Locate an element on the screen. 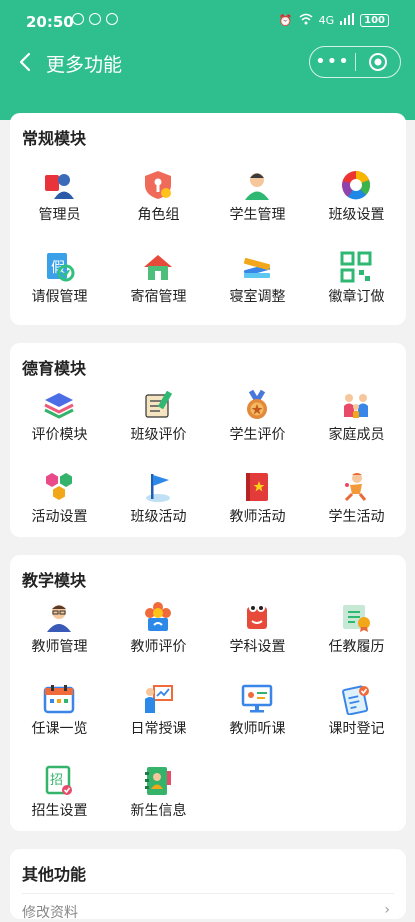 The height and width of the screenshot is (922, 415). section-title: 教学模块 is located at coordinates (54, 580).